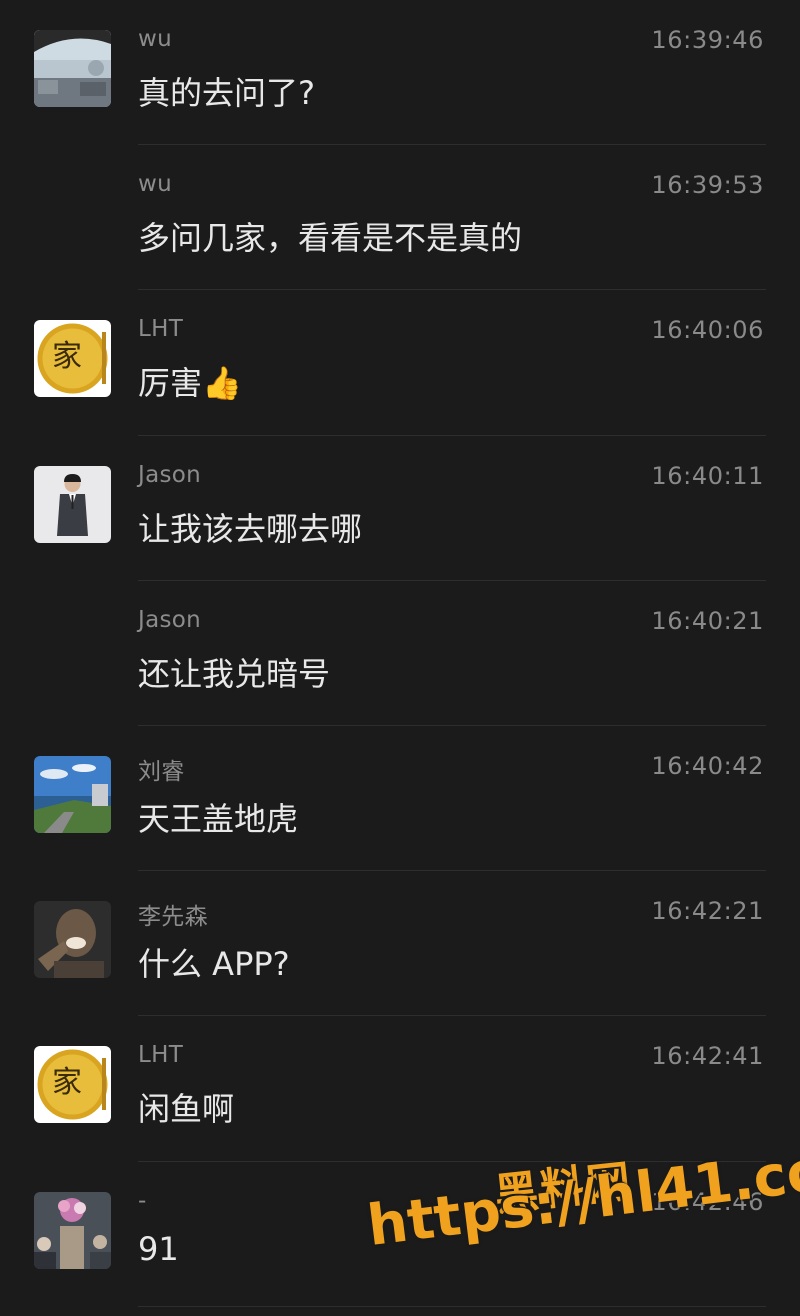  I want to click on message-item: Jason 16:40:21 还让我兑暗号, so click(400, 653).